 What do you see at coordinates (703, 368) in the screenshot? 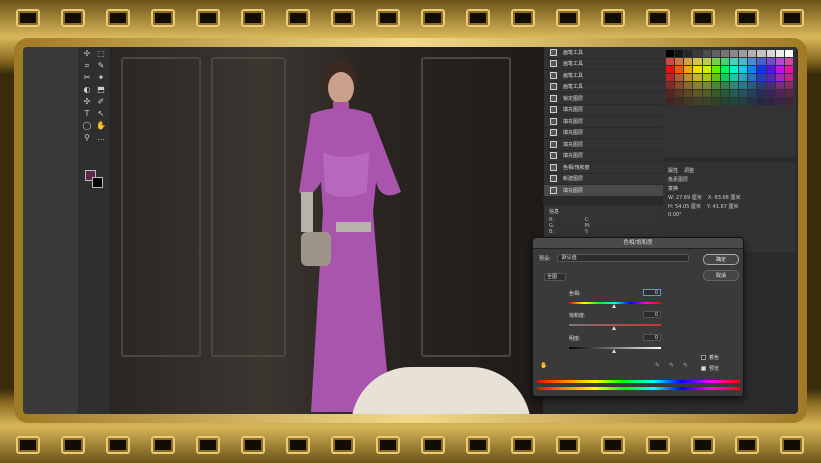
I see `preview-box` at bounding box center [703, 368].